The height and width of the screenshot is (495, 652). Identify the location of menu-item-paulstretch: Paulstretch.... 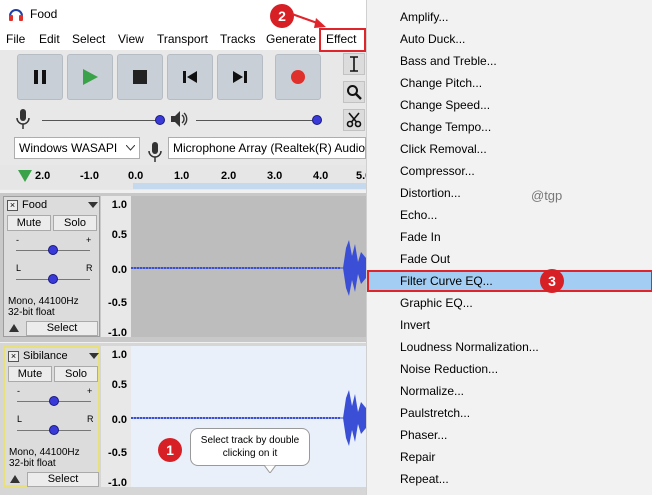
(509, 413).